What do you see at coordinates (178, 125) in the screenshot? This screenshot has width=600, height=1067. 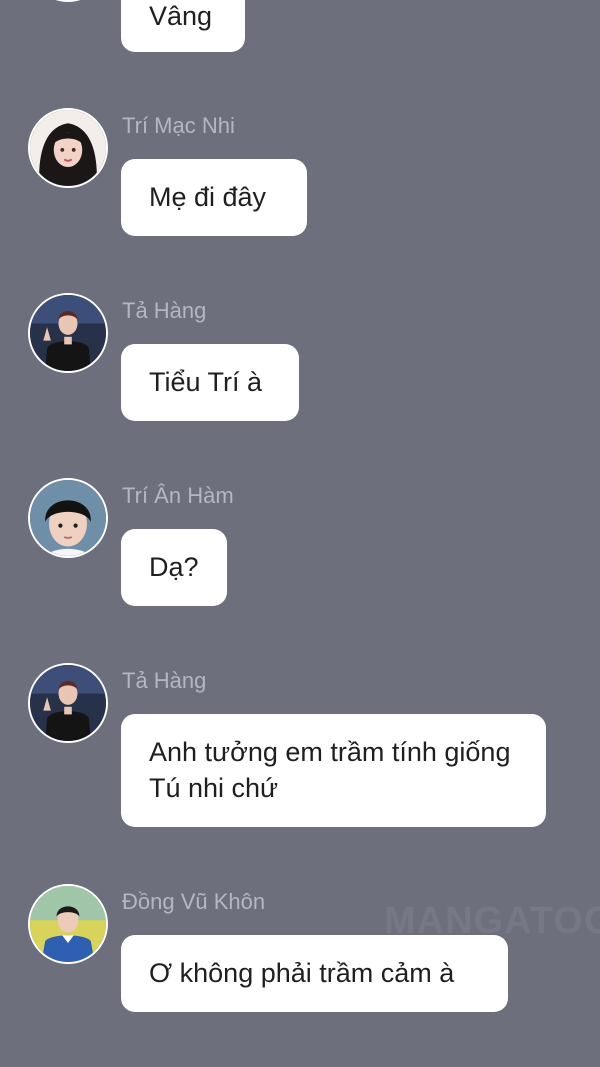 I see `sender-name: Trí Mạc Nhi` at bounding box center [178, 125].